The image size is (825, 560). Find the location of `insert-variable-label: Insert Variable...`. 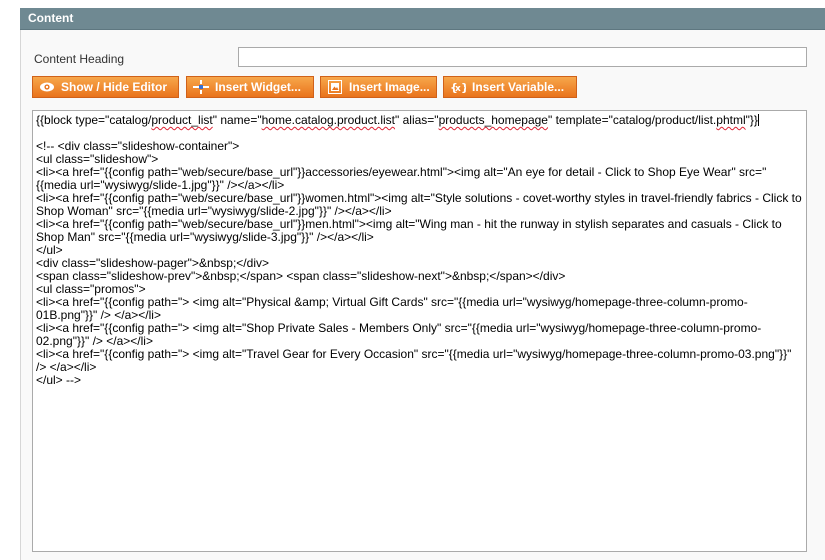

insert-variable-label: Insert Variable... is located at coordinates (518, 87).